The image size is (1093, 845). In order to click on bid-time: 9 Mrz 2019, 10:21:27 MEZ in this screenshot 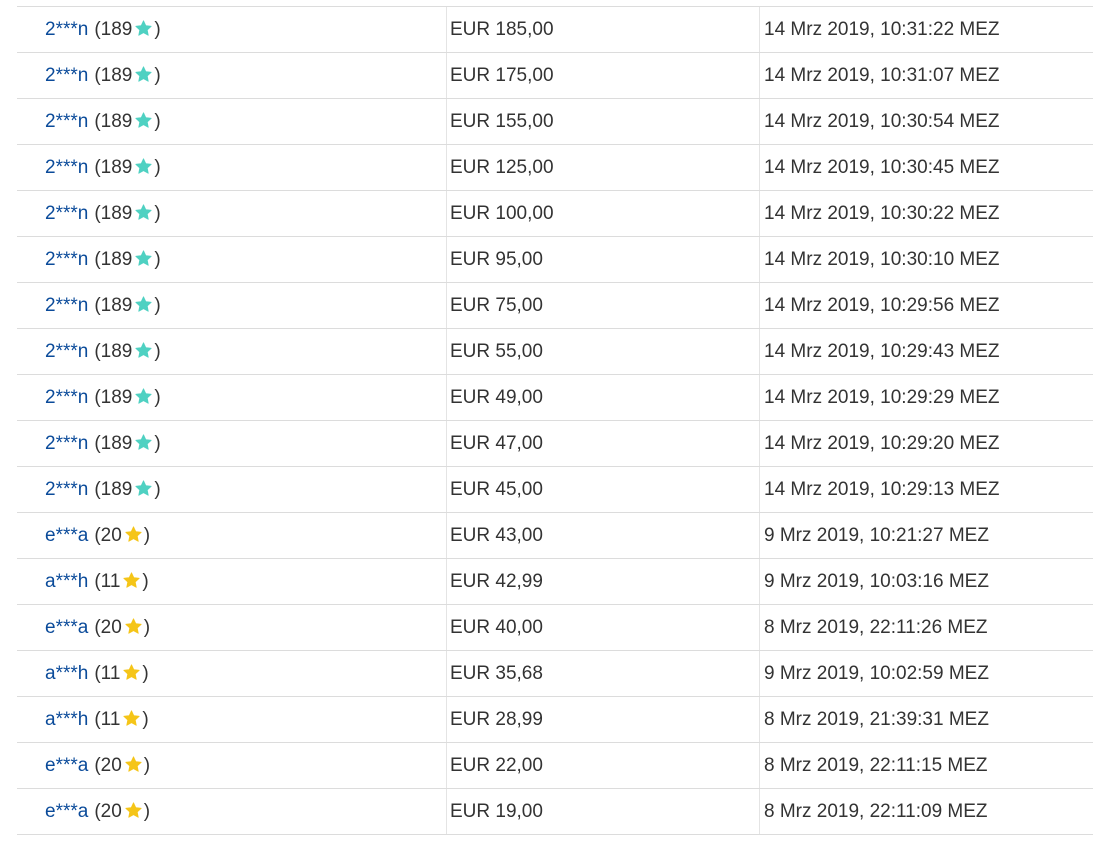, I will do `click(876, 535)`.